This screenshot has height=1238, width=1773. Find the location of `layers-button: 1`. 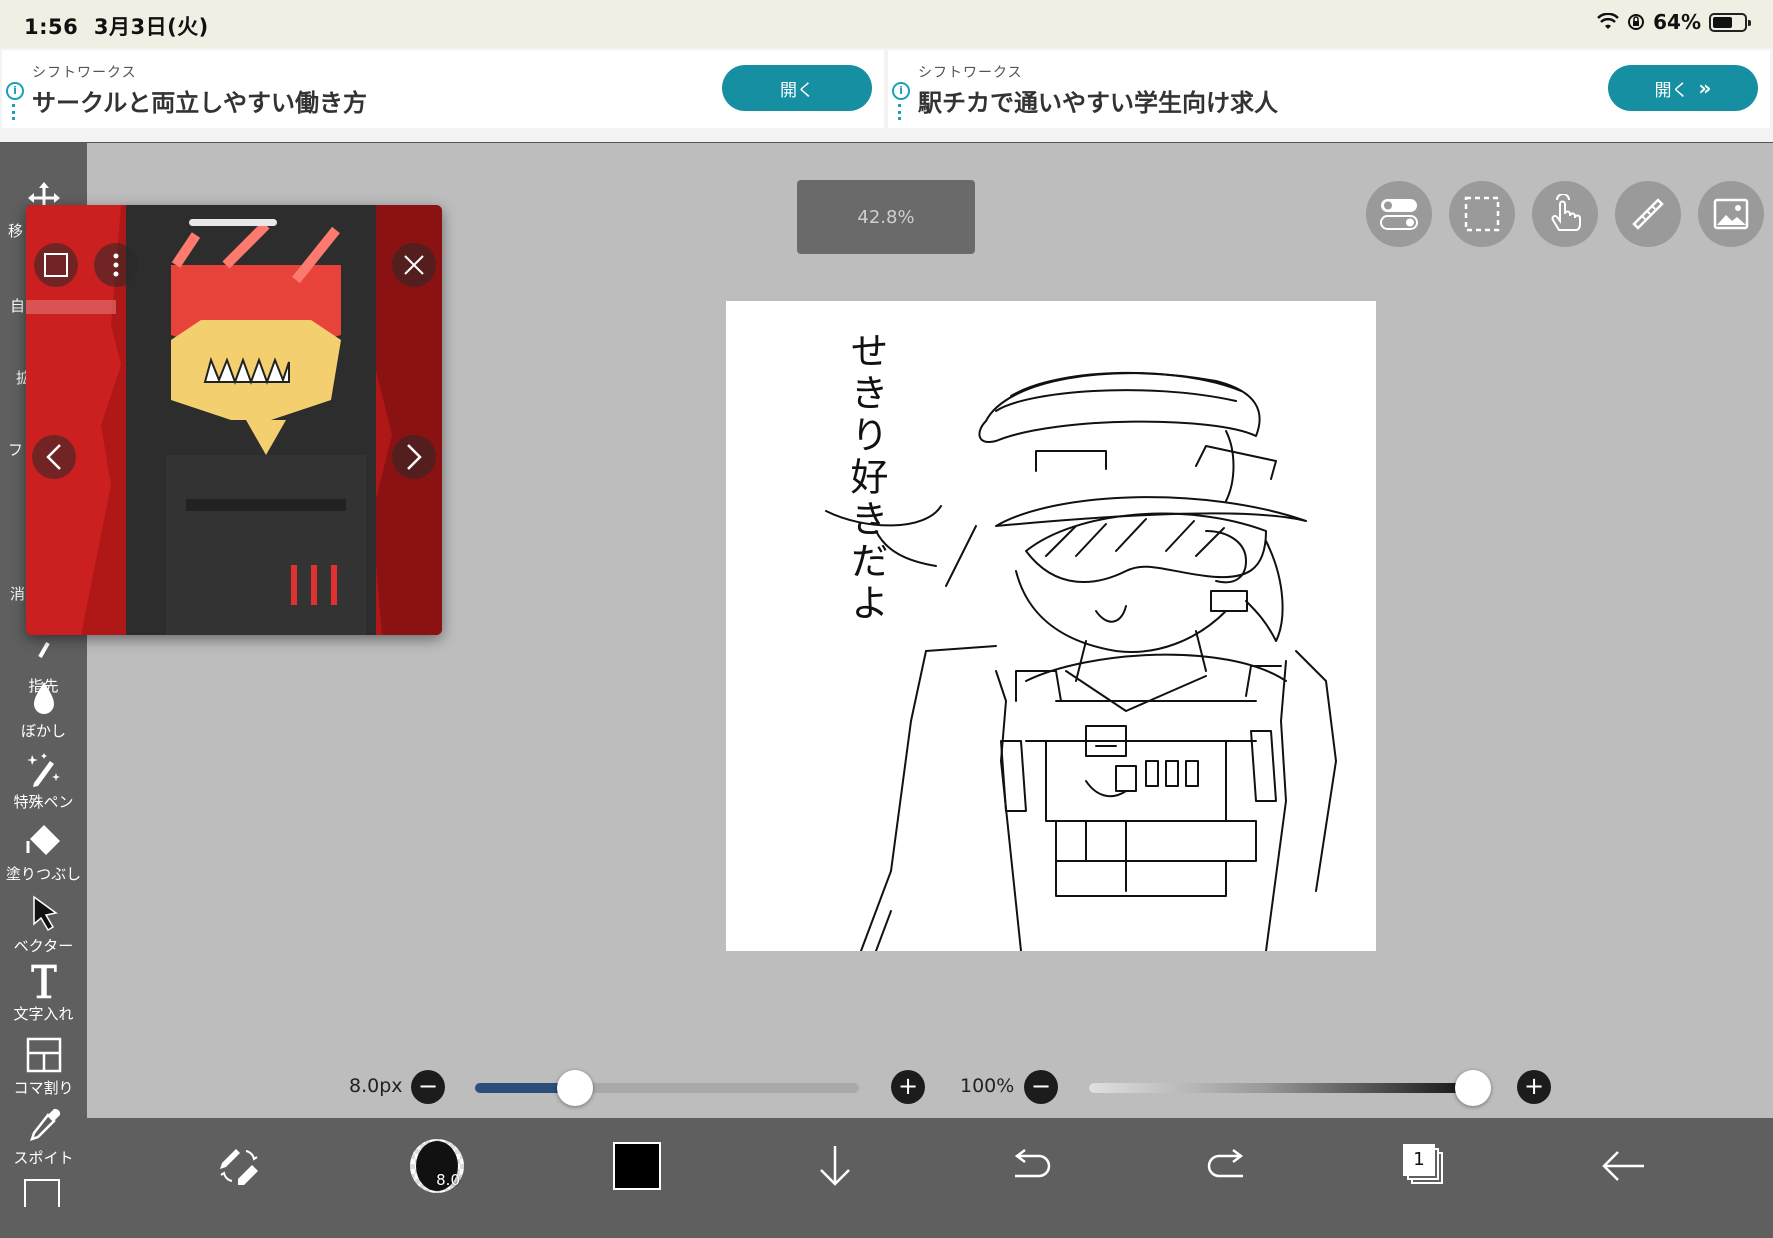

layers-button: 1 is located at coordinates (1425, 1166).